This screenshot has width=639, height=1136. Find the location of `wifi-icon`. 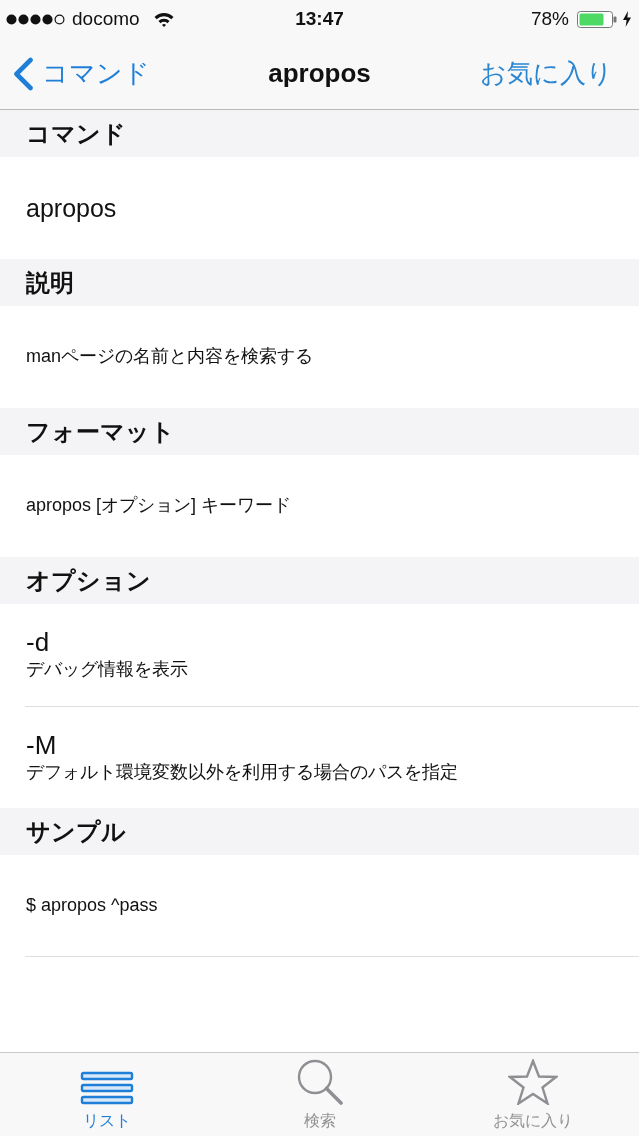

wifi-icon is located at coordinates (163, 19).